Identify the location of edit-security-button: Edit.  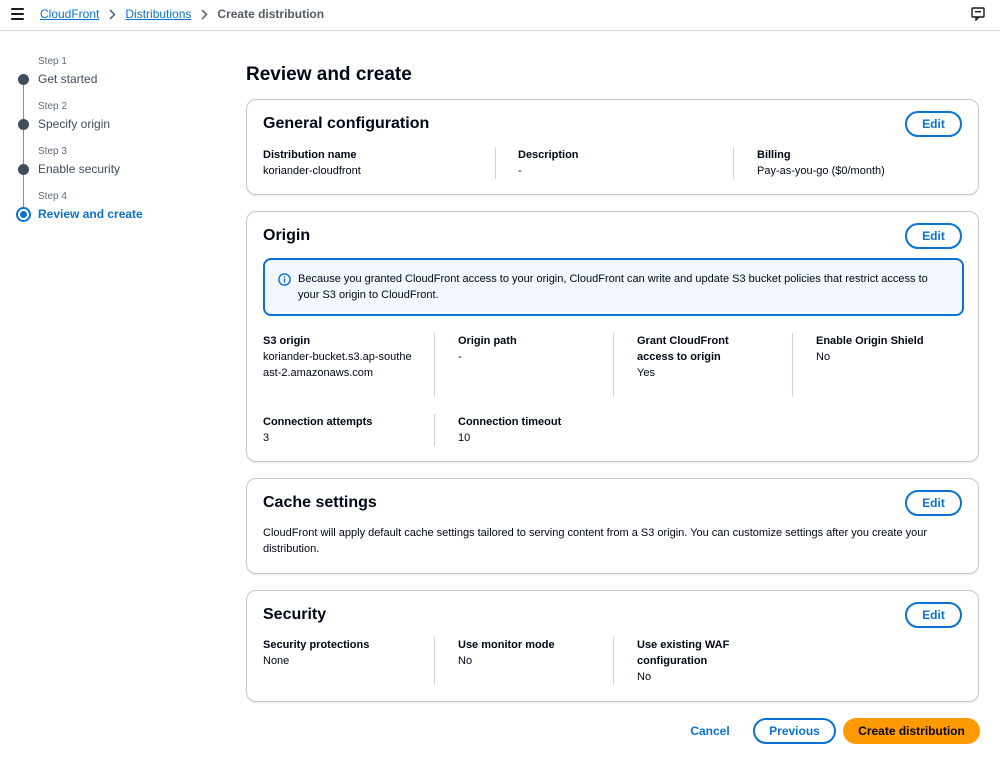
(933, 615).